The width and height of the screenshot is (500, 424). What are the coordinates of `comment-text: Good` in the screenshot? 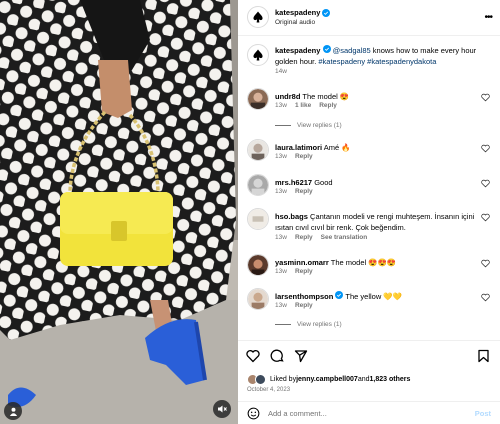 It's located at (323, 182).